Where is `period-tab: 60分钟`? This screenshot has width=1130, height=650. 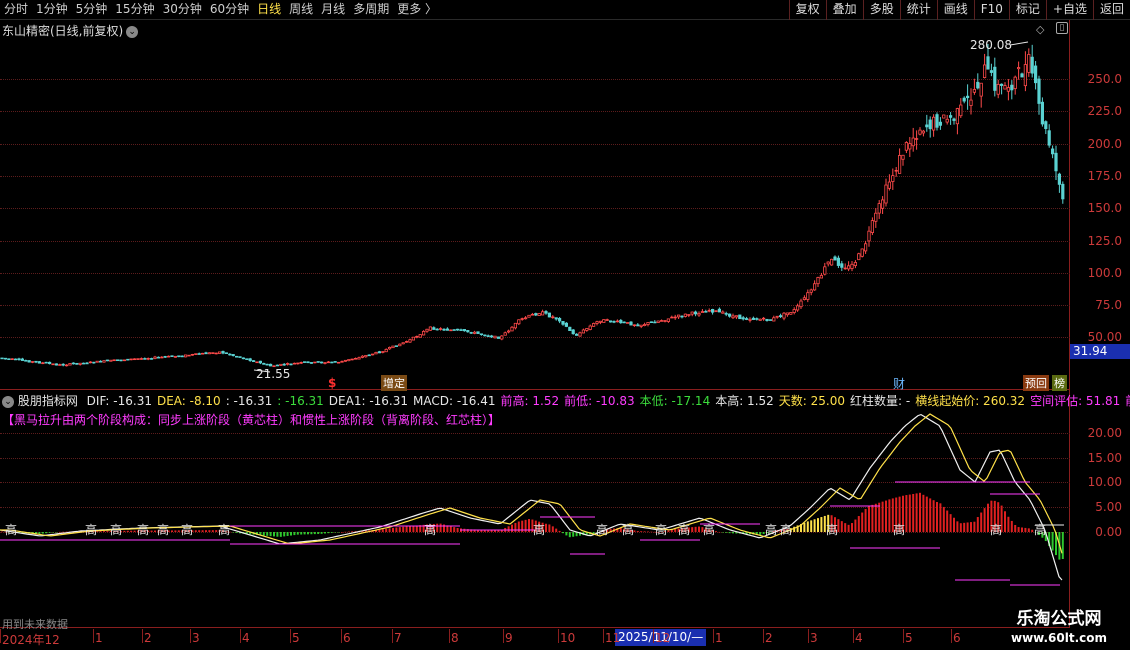
period-tab: 60分钟 is located at coordinates (229, 10).